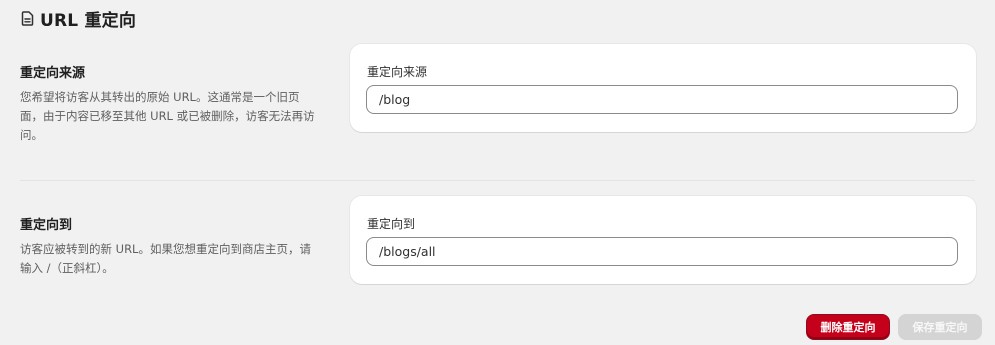 This screenshot has height=345, width=995. I want to click on redirect-to-label: 重定向到, so click(391, 224).